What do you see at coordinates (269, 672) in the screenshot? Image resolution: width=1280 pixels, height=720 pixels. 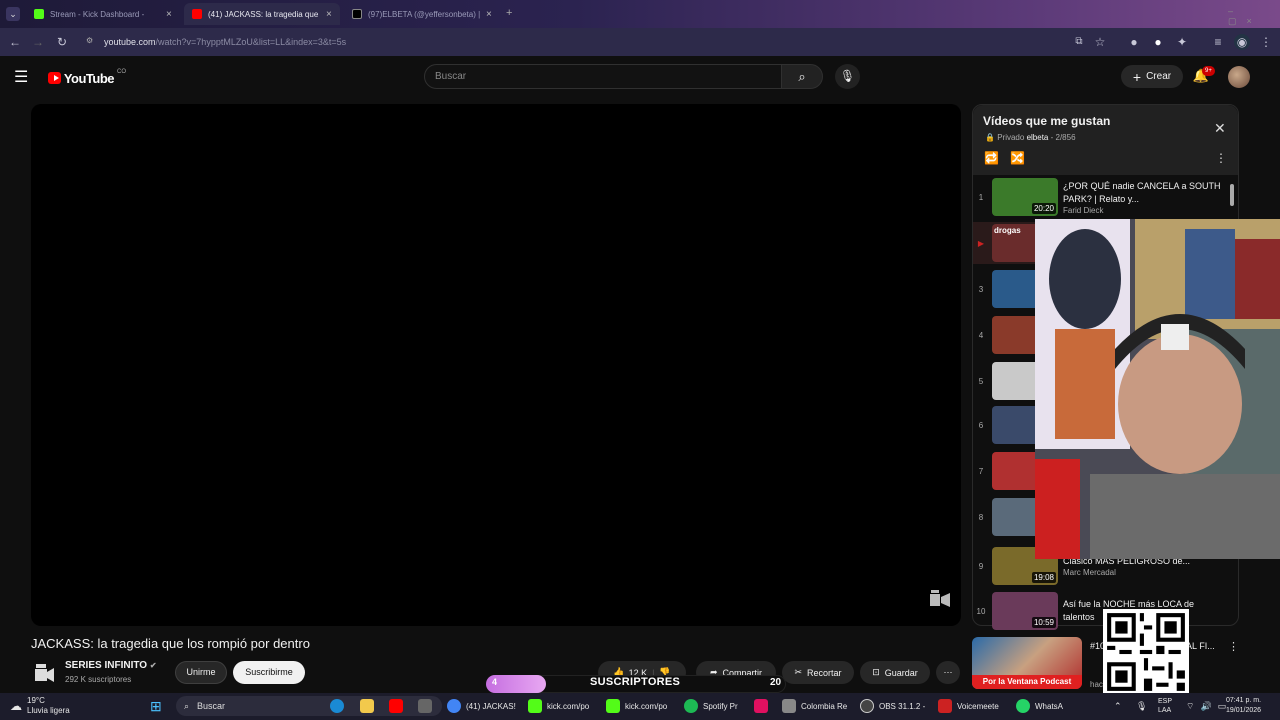 I see `subscribe-button: Suscribirme` at bounding box center [269, 672].